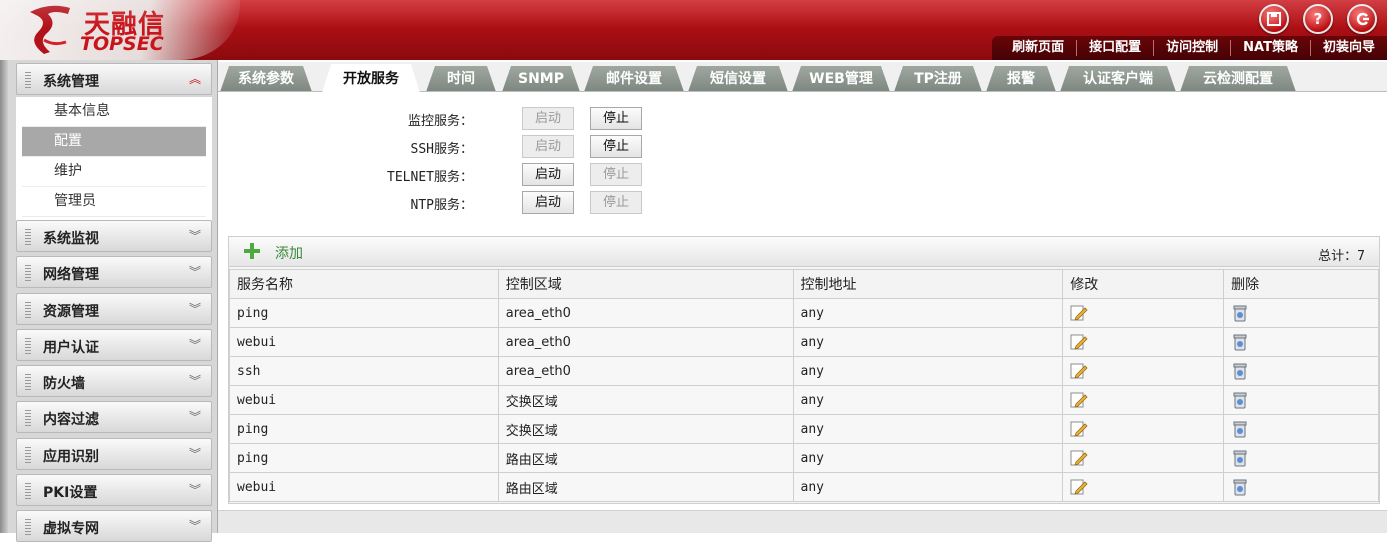  What do you see at coordinates (1274, 19) in the screenshot?
I see `save-icon` at bounding box center [1274, 19].